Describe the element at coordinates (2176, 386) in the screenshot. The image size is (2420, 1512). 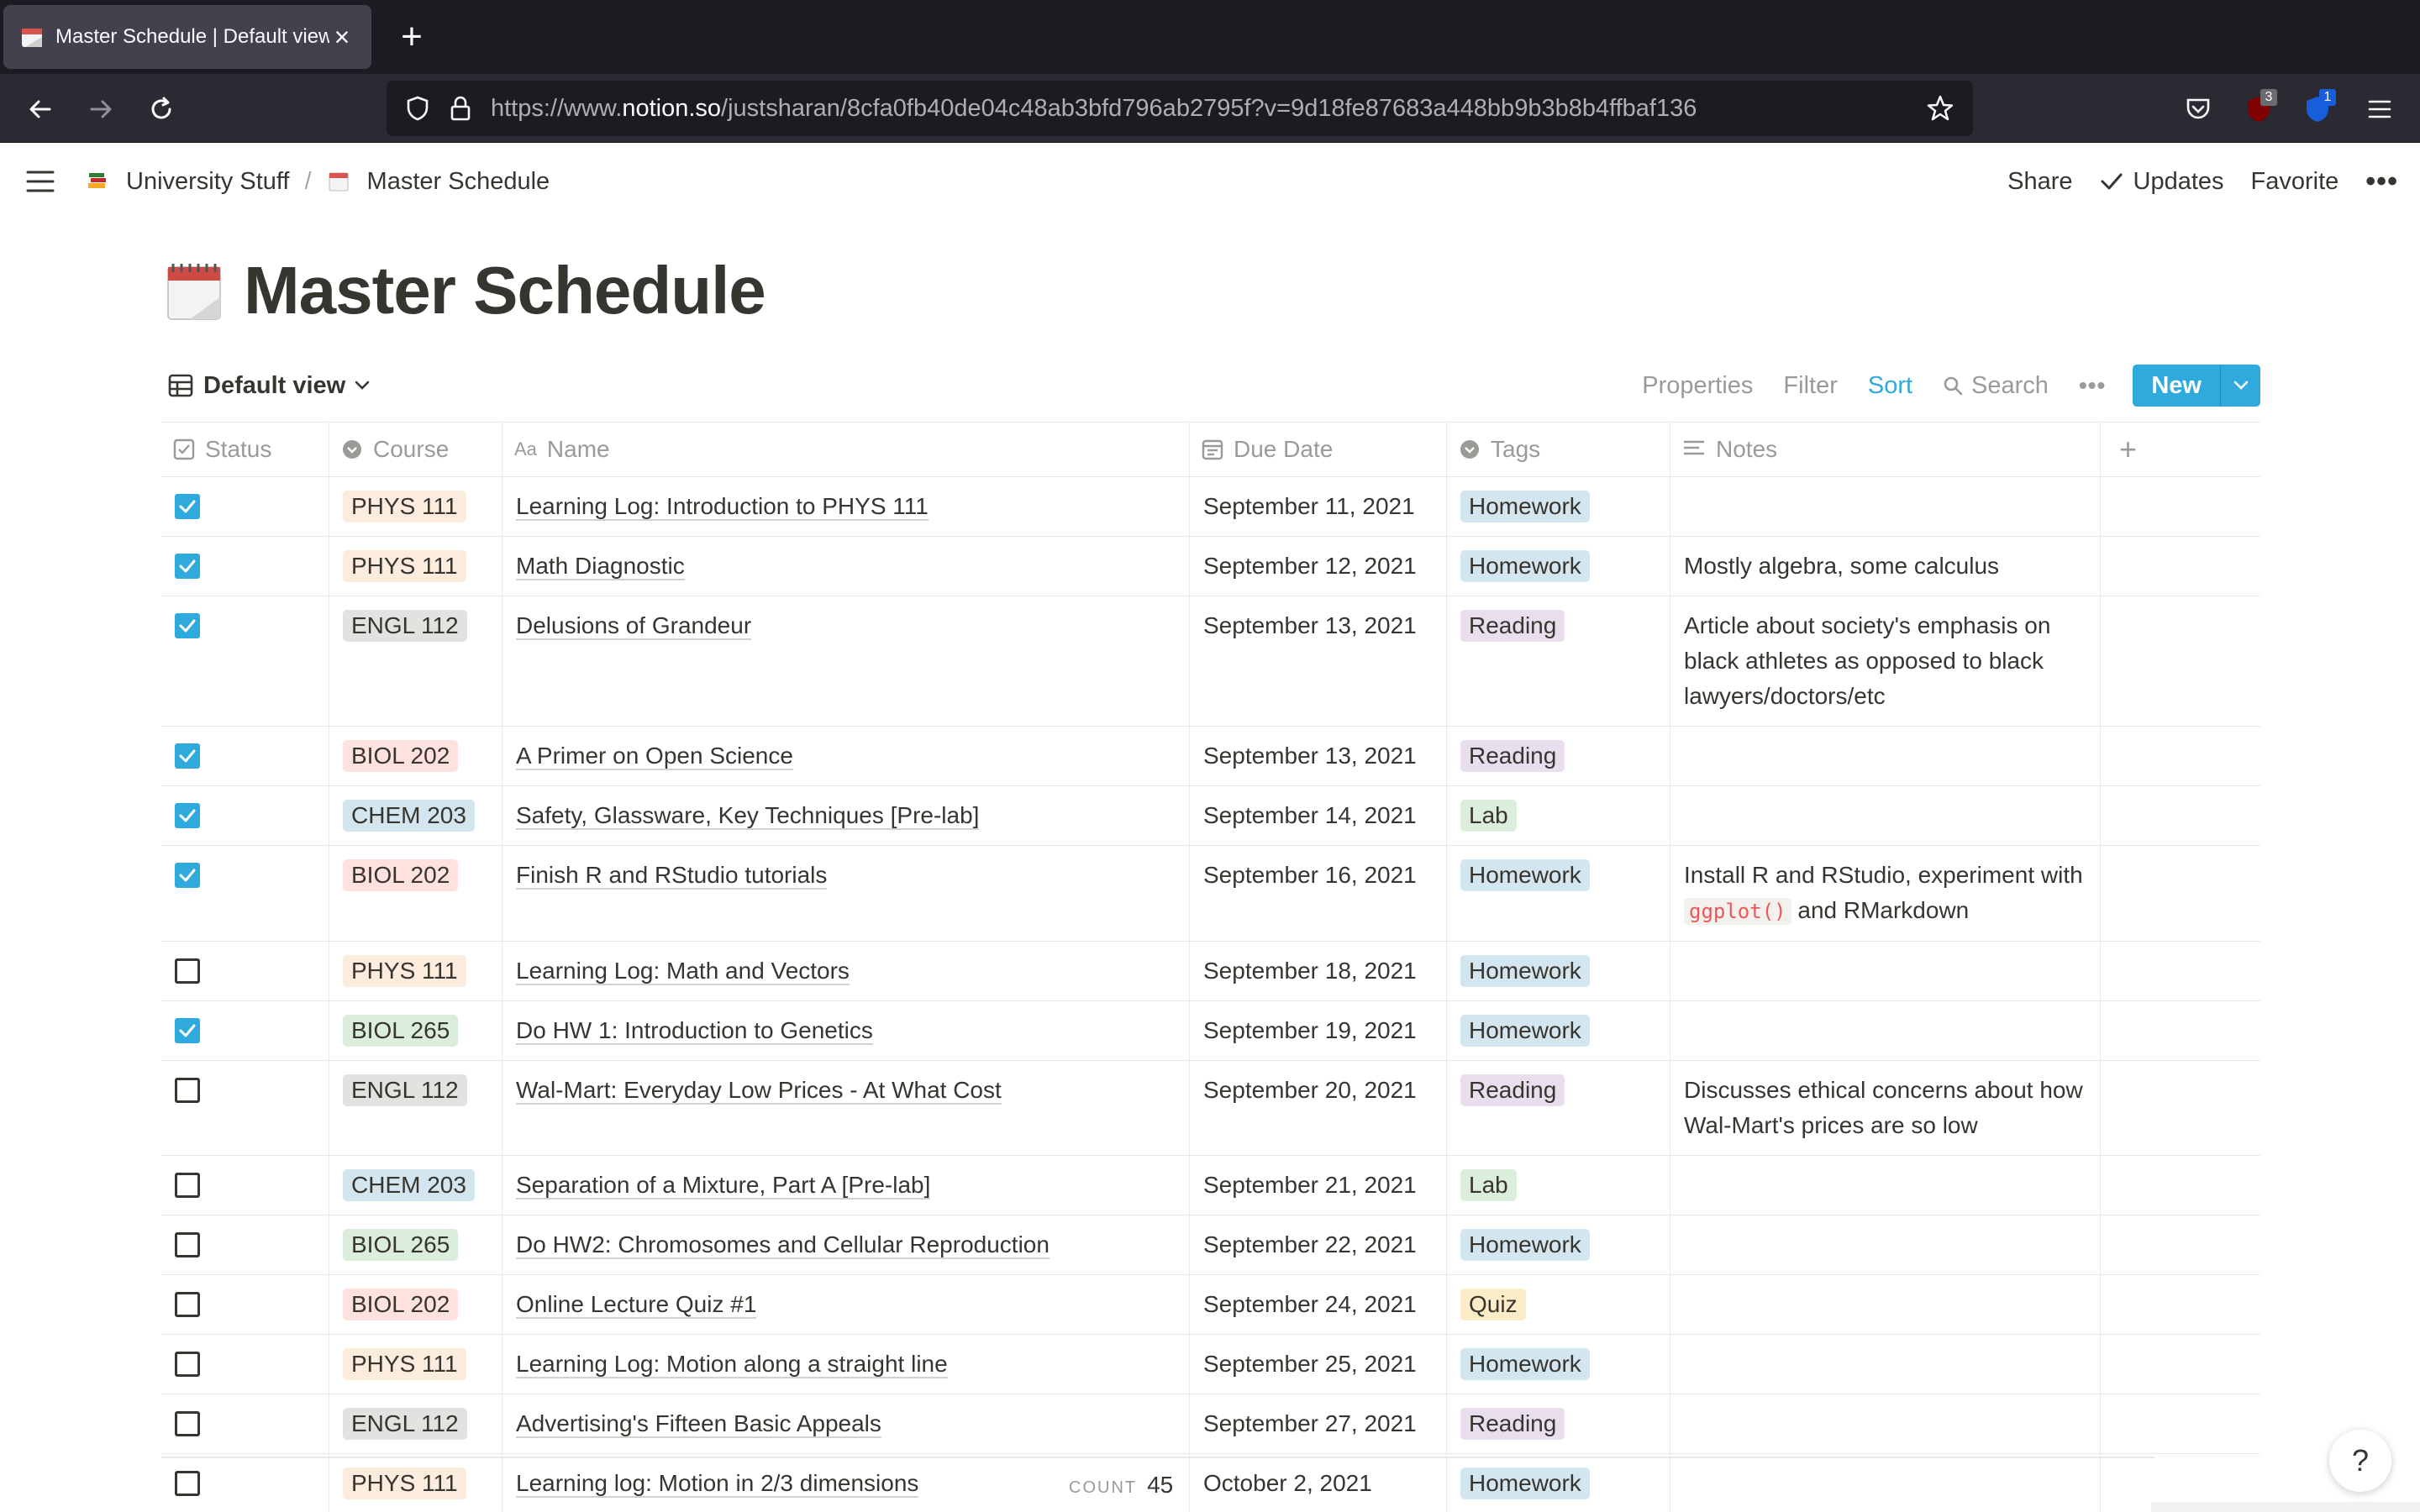
I see `new-button: New` at that location.